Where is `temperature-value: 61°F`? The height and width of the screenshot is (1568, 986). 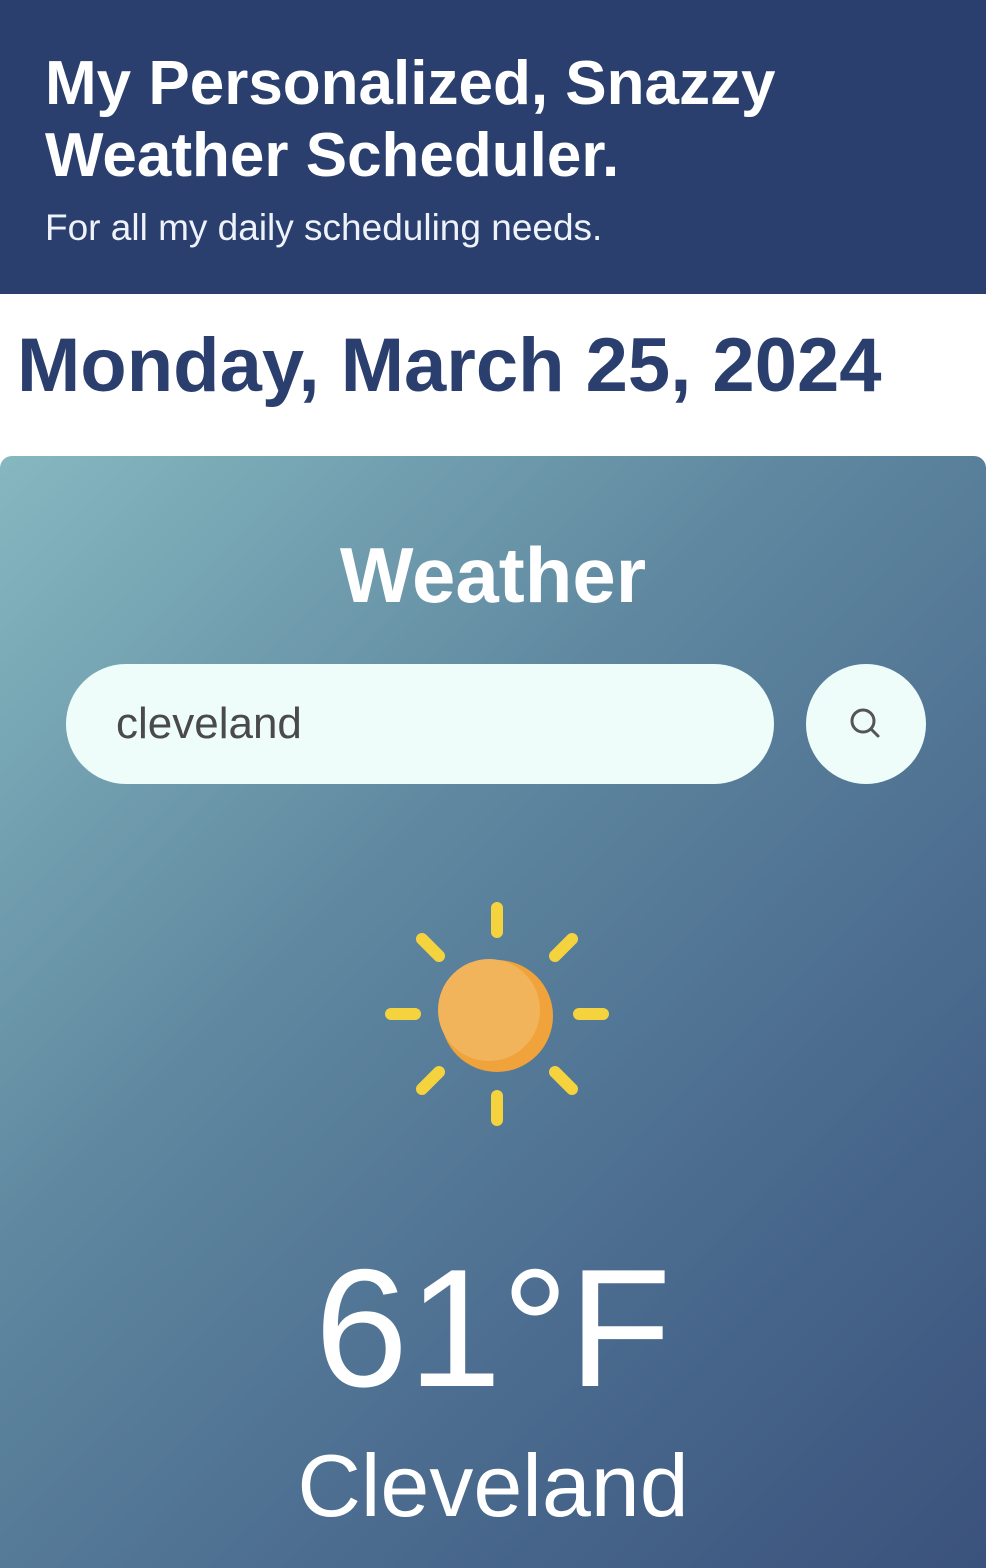
temperature-value: 61°F is located at coordinates (493, 1328).